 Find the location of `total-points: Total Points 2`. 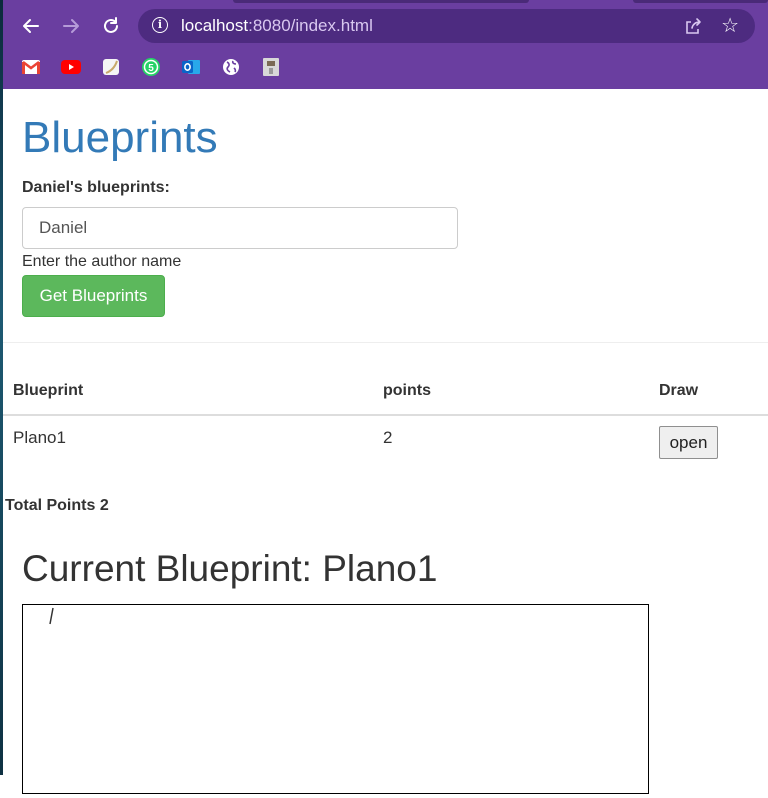

total-points: Total Points 2 is located at coordinates (57, 505).